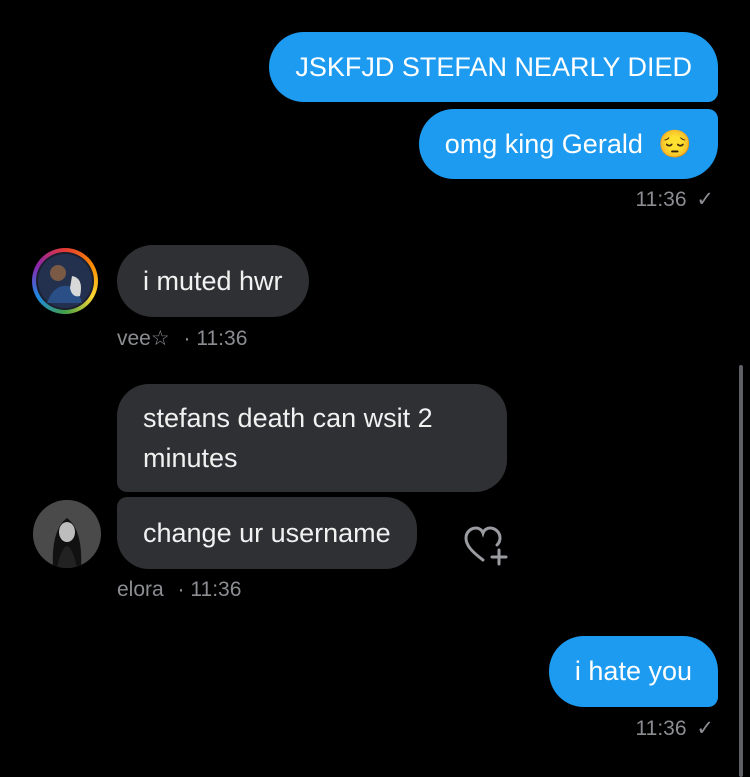 The width and height of the screenshot is (750, 777). I want to click on scrollbar, so click(741, 571).